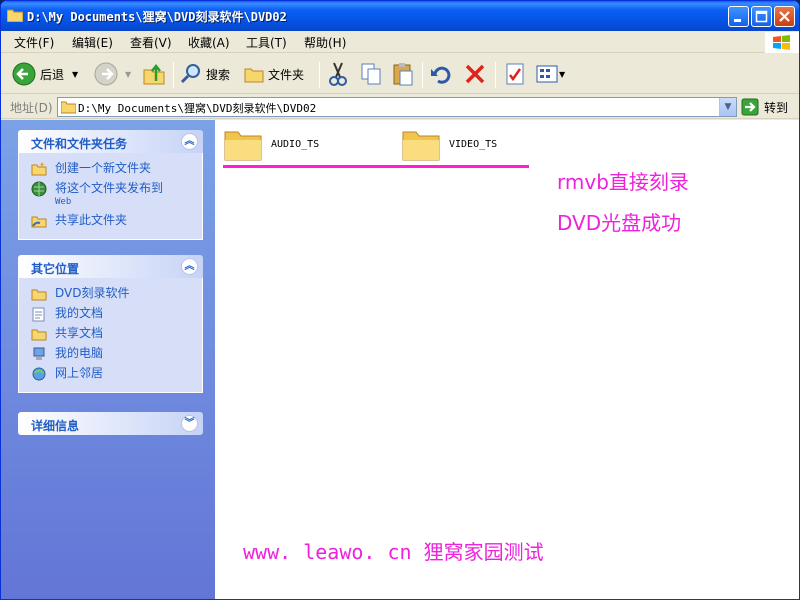 The height and width of the screenshot is (600, 800). I want to click on address-input: D:\My Documents\狸窝\DVD刻录软件\DVD02 ▼, so click(397, 107).